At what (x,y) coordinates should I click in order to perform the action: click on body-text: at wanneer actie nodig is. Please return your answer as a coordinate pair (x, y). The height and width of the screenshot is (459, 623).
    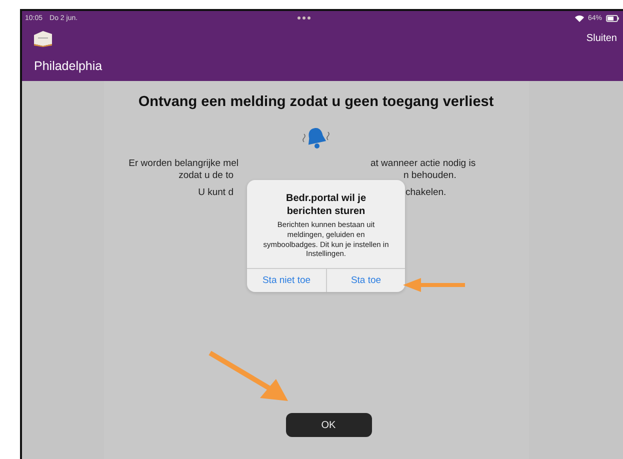
    Looking at the image, I should click on (423, 163).